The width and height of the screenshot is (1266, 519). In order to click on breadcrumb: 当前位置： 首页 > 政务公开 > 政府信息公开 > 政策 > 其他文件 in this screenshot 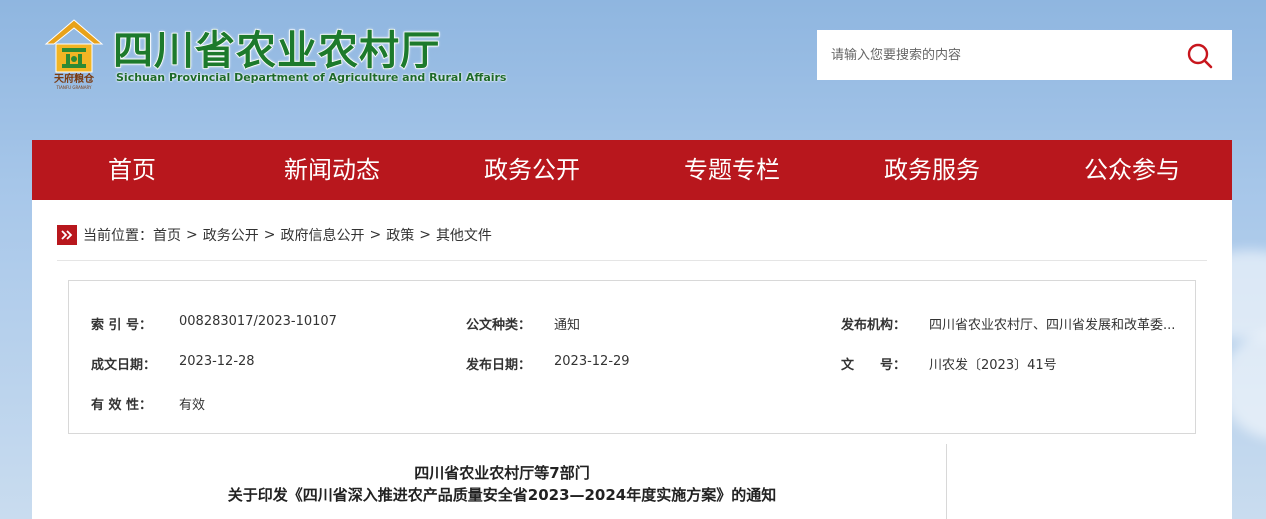, I will do `click(274, 235)`.